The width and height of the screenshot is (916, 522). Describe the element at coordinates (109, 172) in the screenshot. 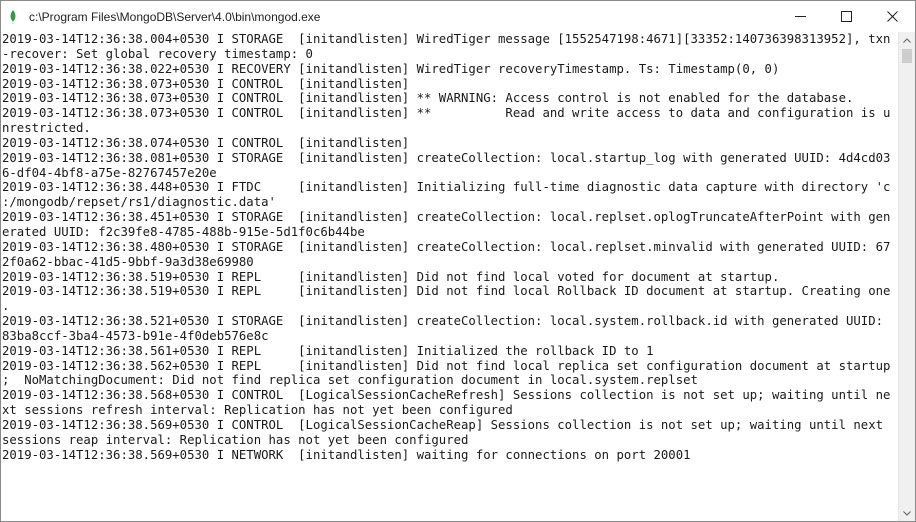

I see `console-line: 6-df04-4bf8-a75e-82767457e20e` at that location.